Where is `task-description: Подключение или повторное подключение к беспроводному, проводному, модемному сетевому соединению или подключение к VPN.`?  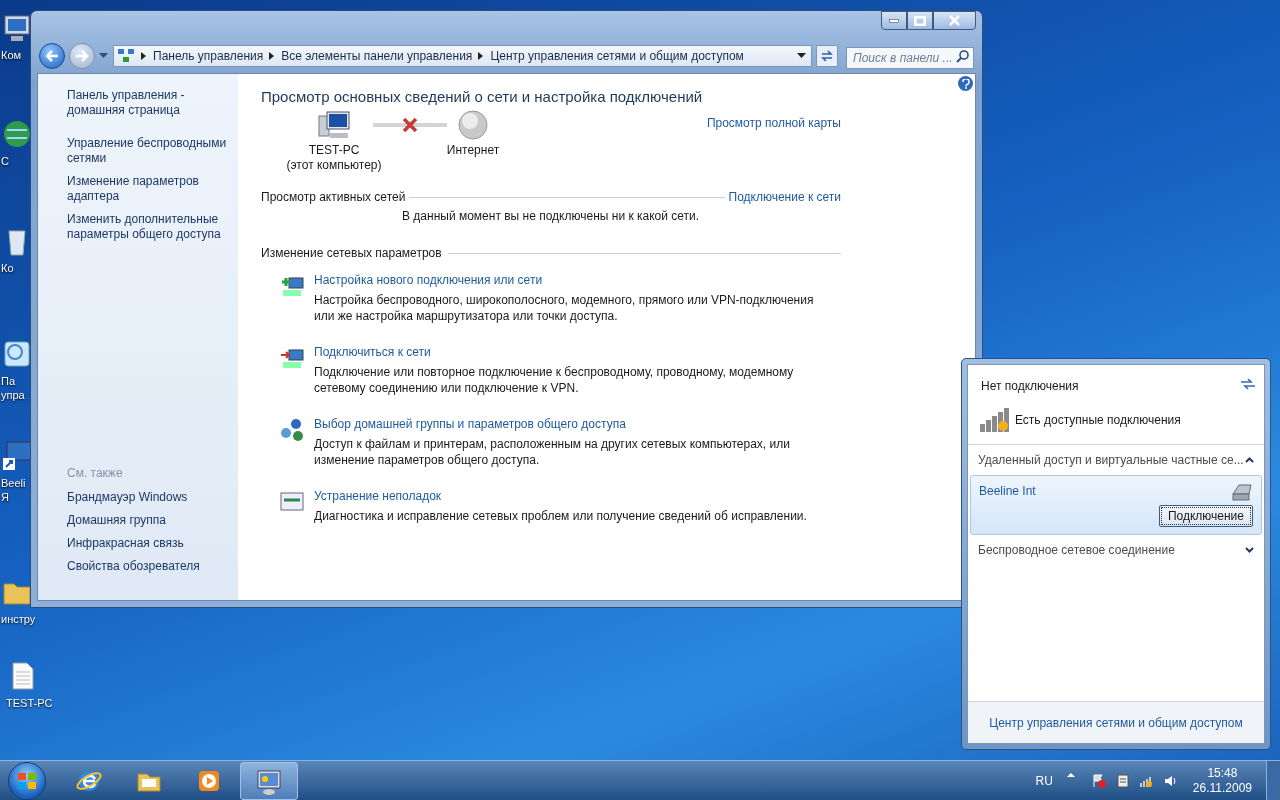 task-description: Подключение или повторное подключение к беспроводному, проводному, модемному сетевому соединению или подключение к VPN. is located at coordinates (554, 380).